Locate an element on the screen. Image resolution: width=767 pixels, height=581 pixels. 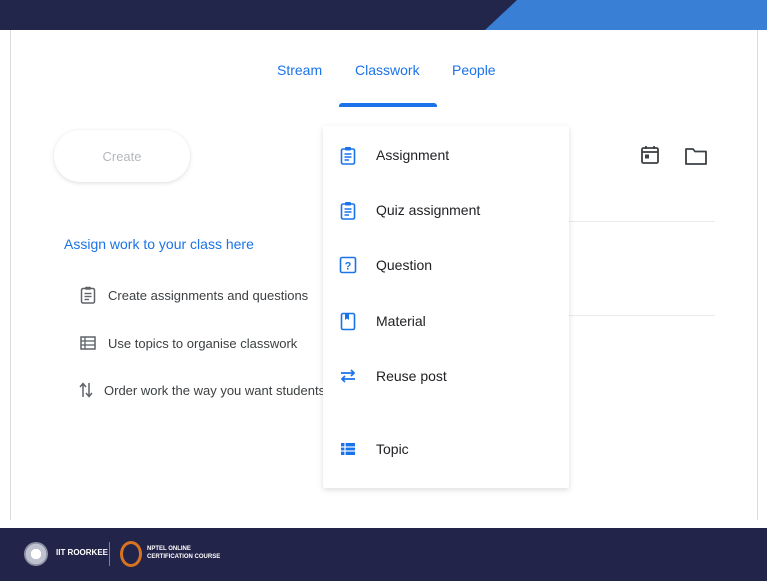
question-icon: ? is located at coordinates (348, 265).